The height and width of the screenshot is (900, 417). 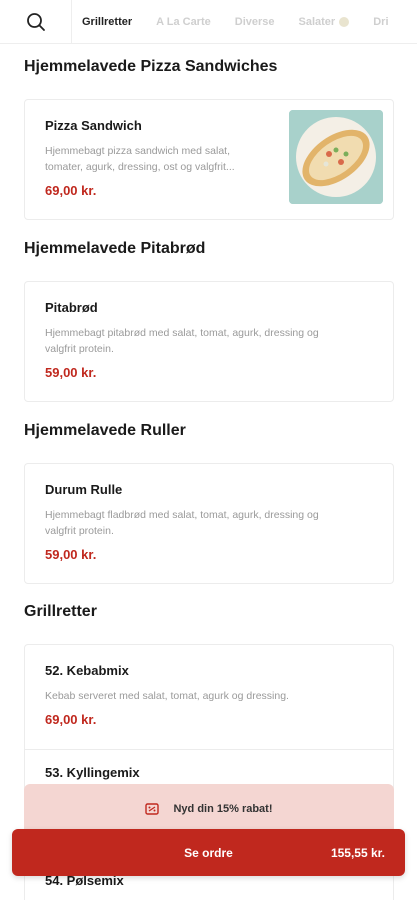 I want to click on section-title-pitabrod: Hjemmelavede Pitabrød, so click(x=115, y=248).